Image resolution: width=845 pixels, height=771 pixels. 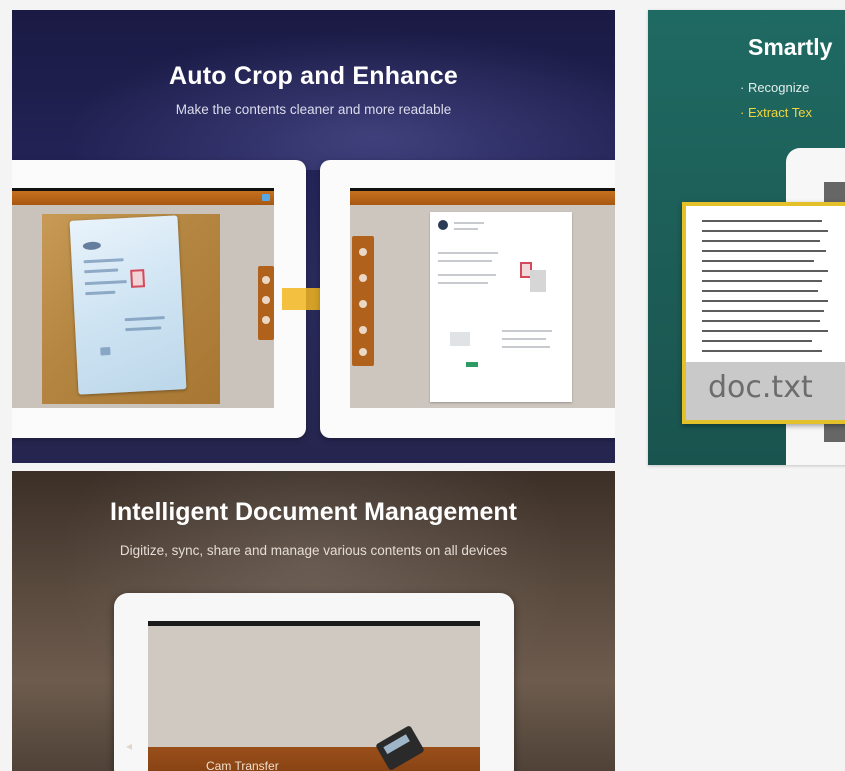 I want to click on file-name: doc.txt, so click(x=760, y=387).